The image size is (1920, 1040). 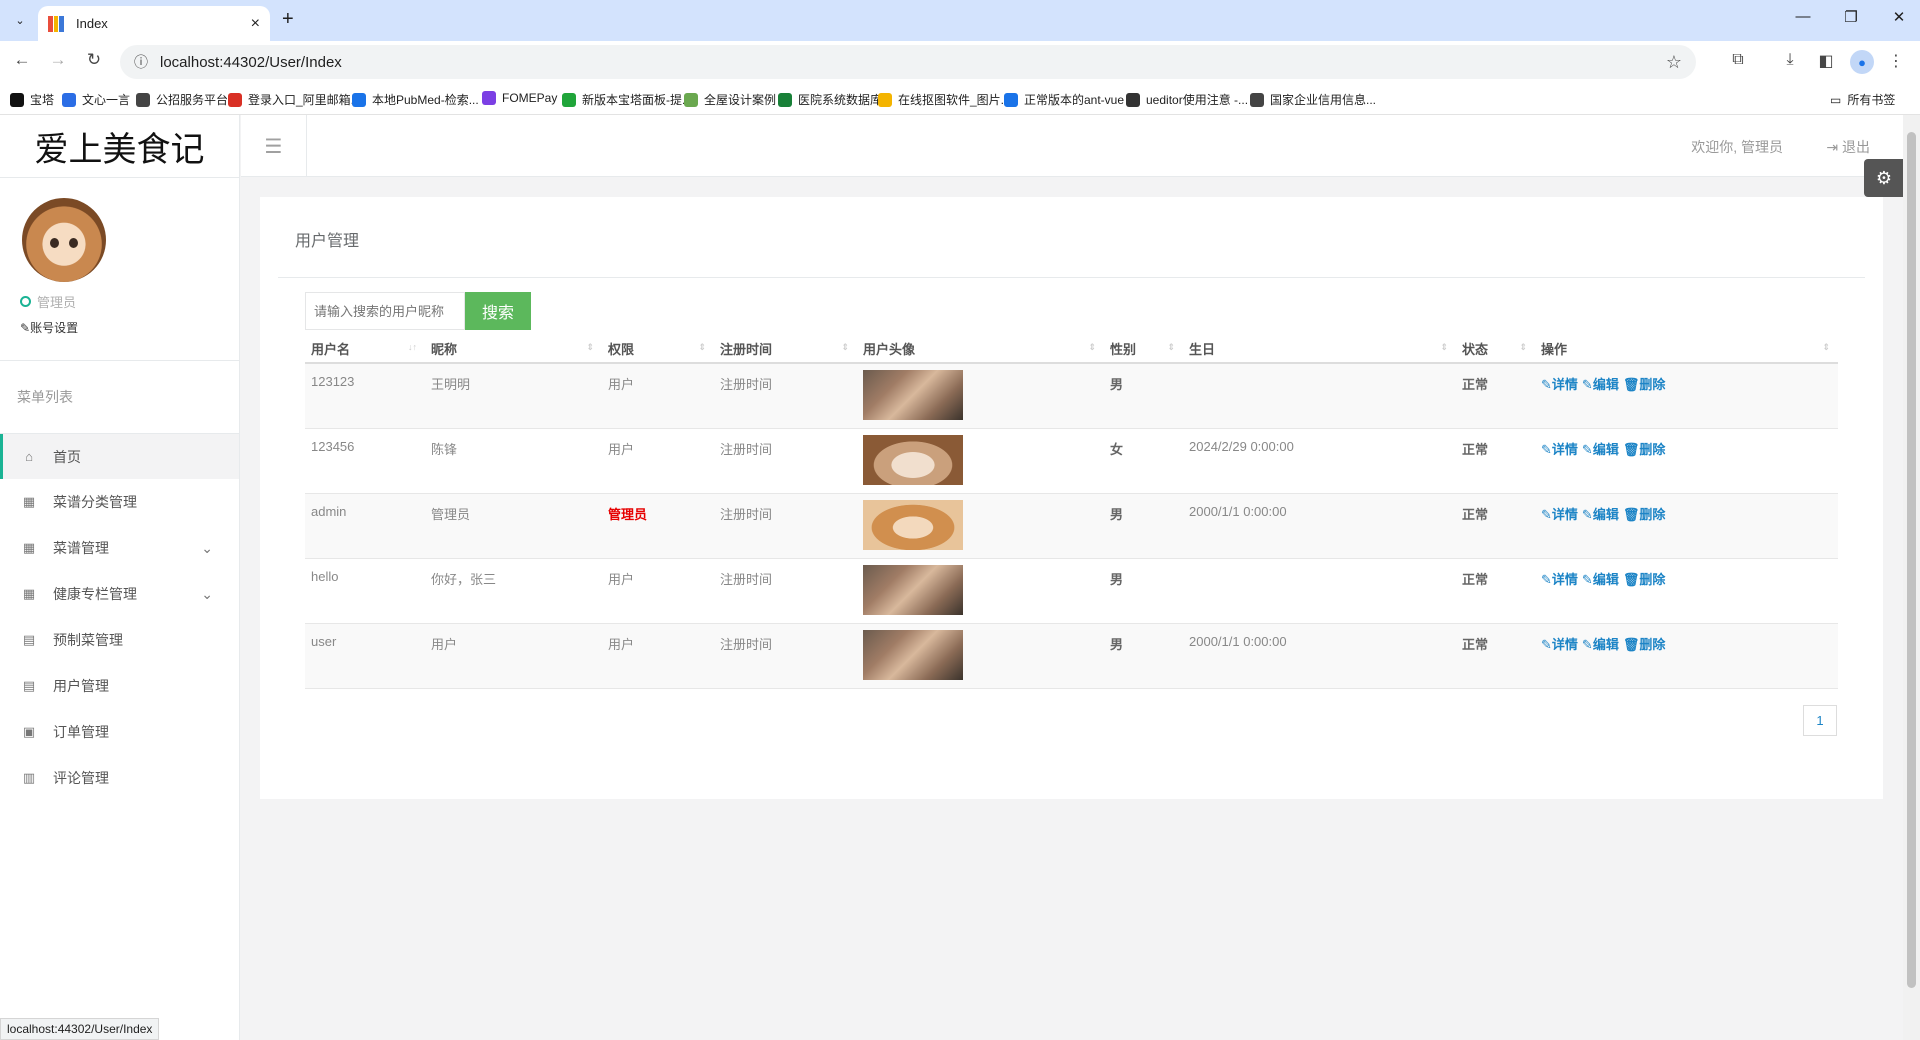 What do you see at coordinates (1899, 17) in the screenshot?
I see `window-close-icon: ✕` at bounding box center [1899, 17].